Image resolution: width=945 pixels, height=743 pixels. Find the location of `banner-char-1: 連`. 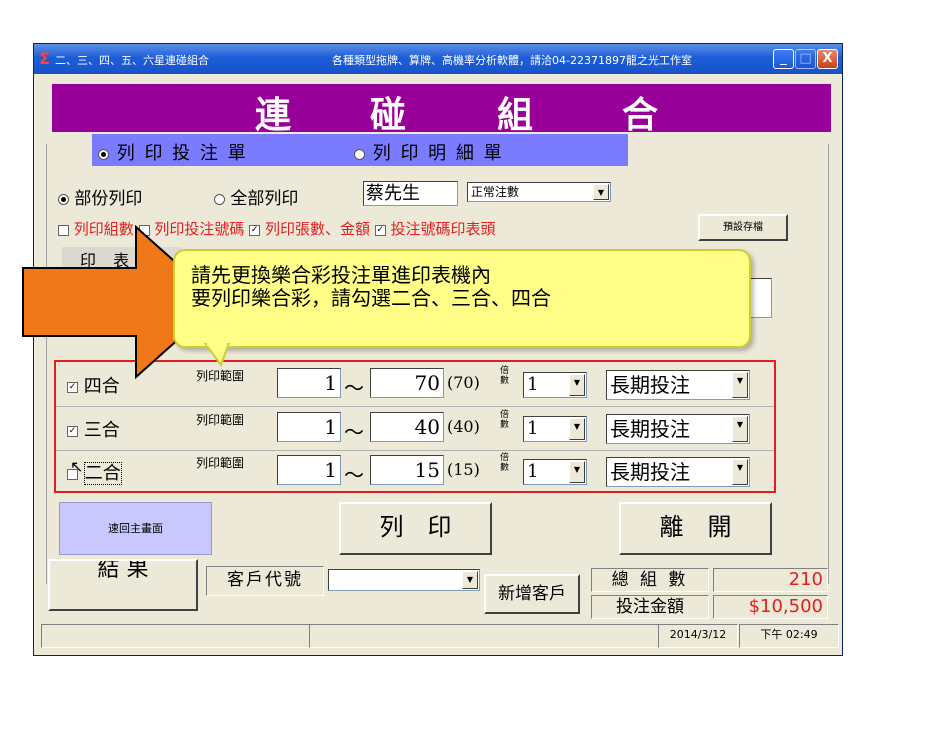

banner-char-1: 連 is located at coordinates (273, 115).